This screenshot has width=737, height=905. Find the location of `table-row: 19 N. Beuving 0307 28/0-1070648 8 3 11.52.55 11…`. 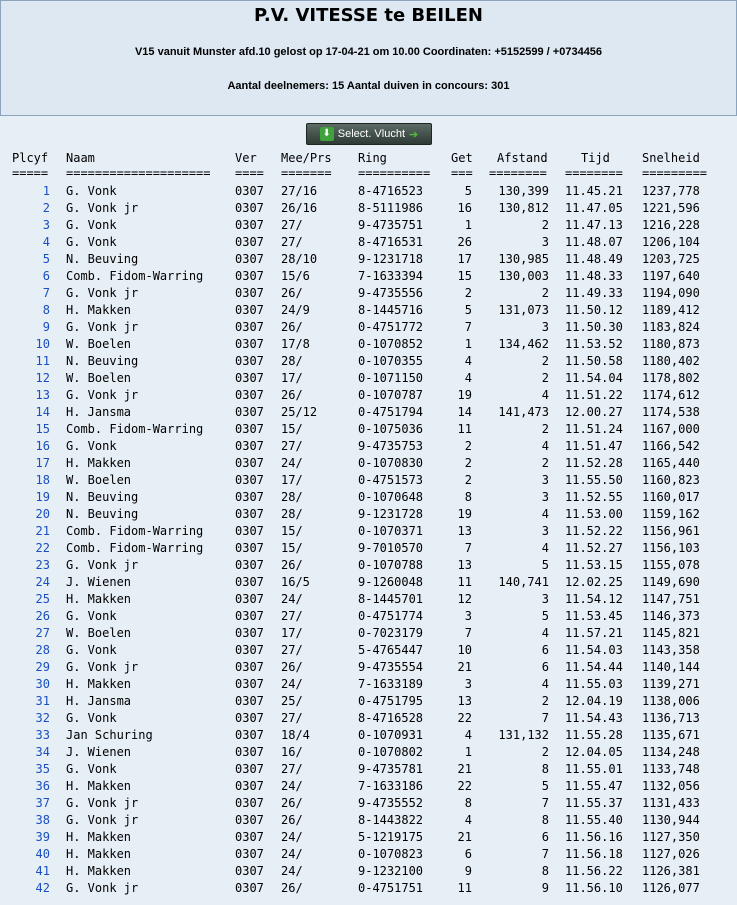

table-row: 19 N. Beuving 0307 28/0-1070648 8 3 11.52.55 11… is located at coordinates (368, 497).